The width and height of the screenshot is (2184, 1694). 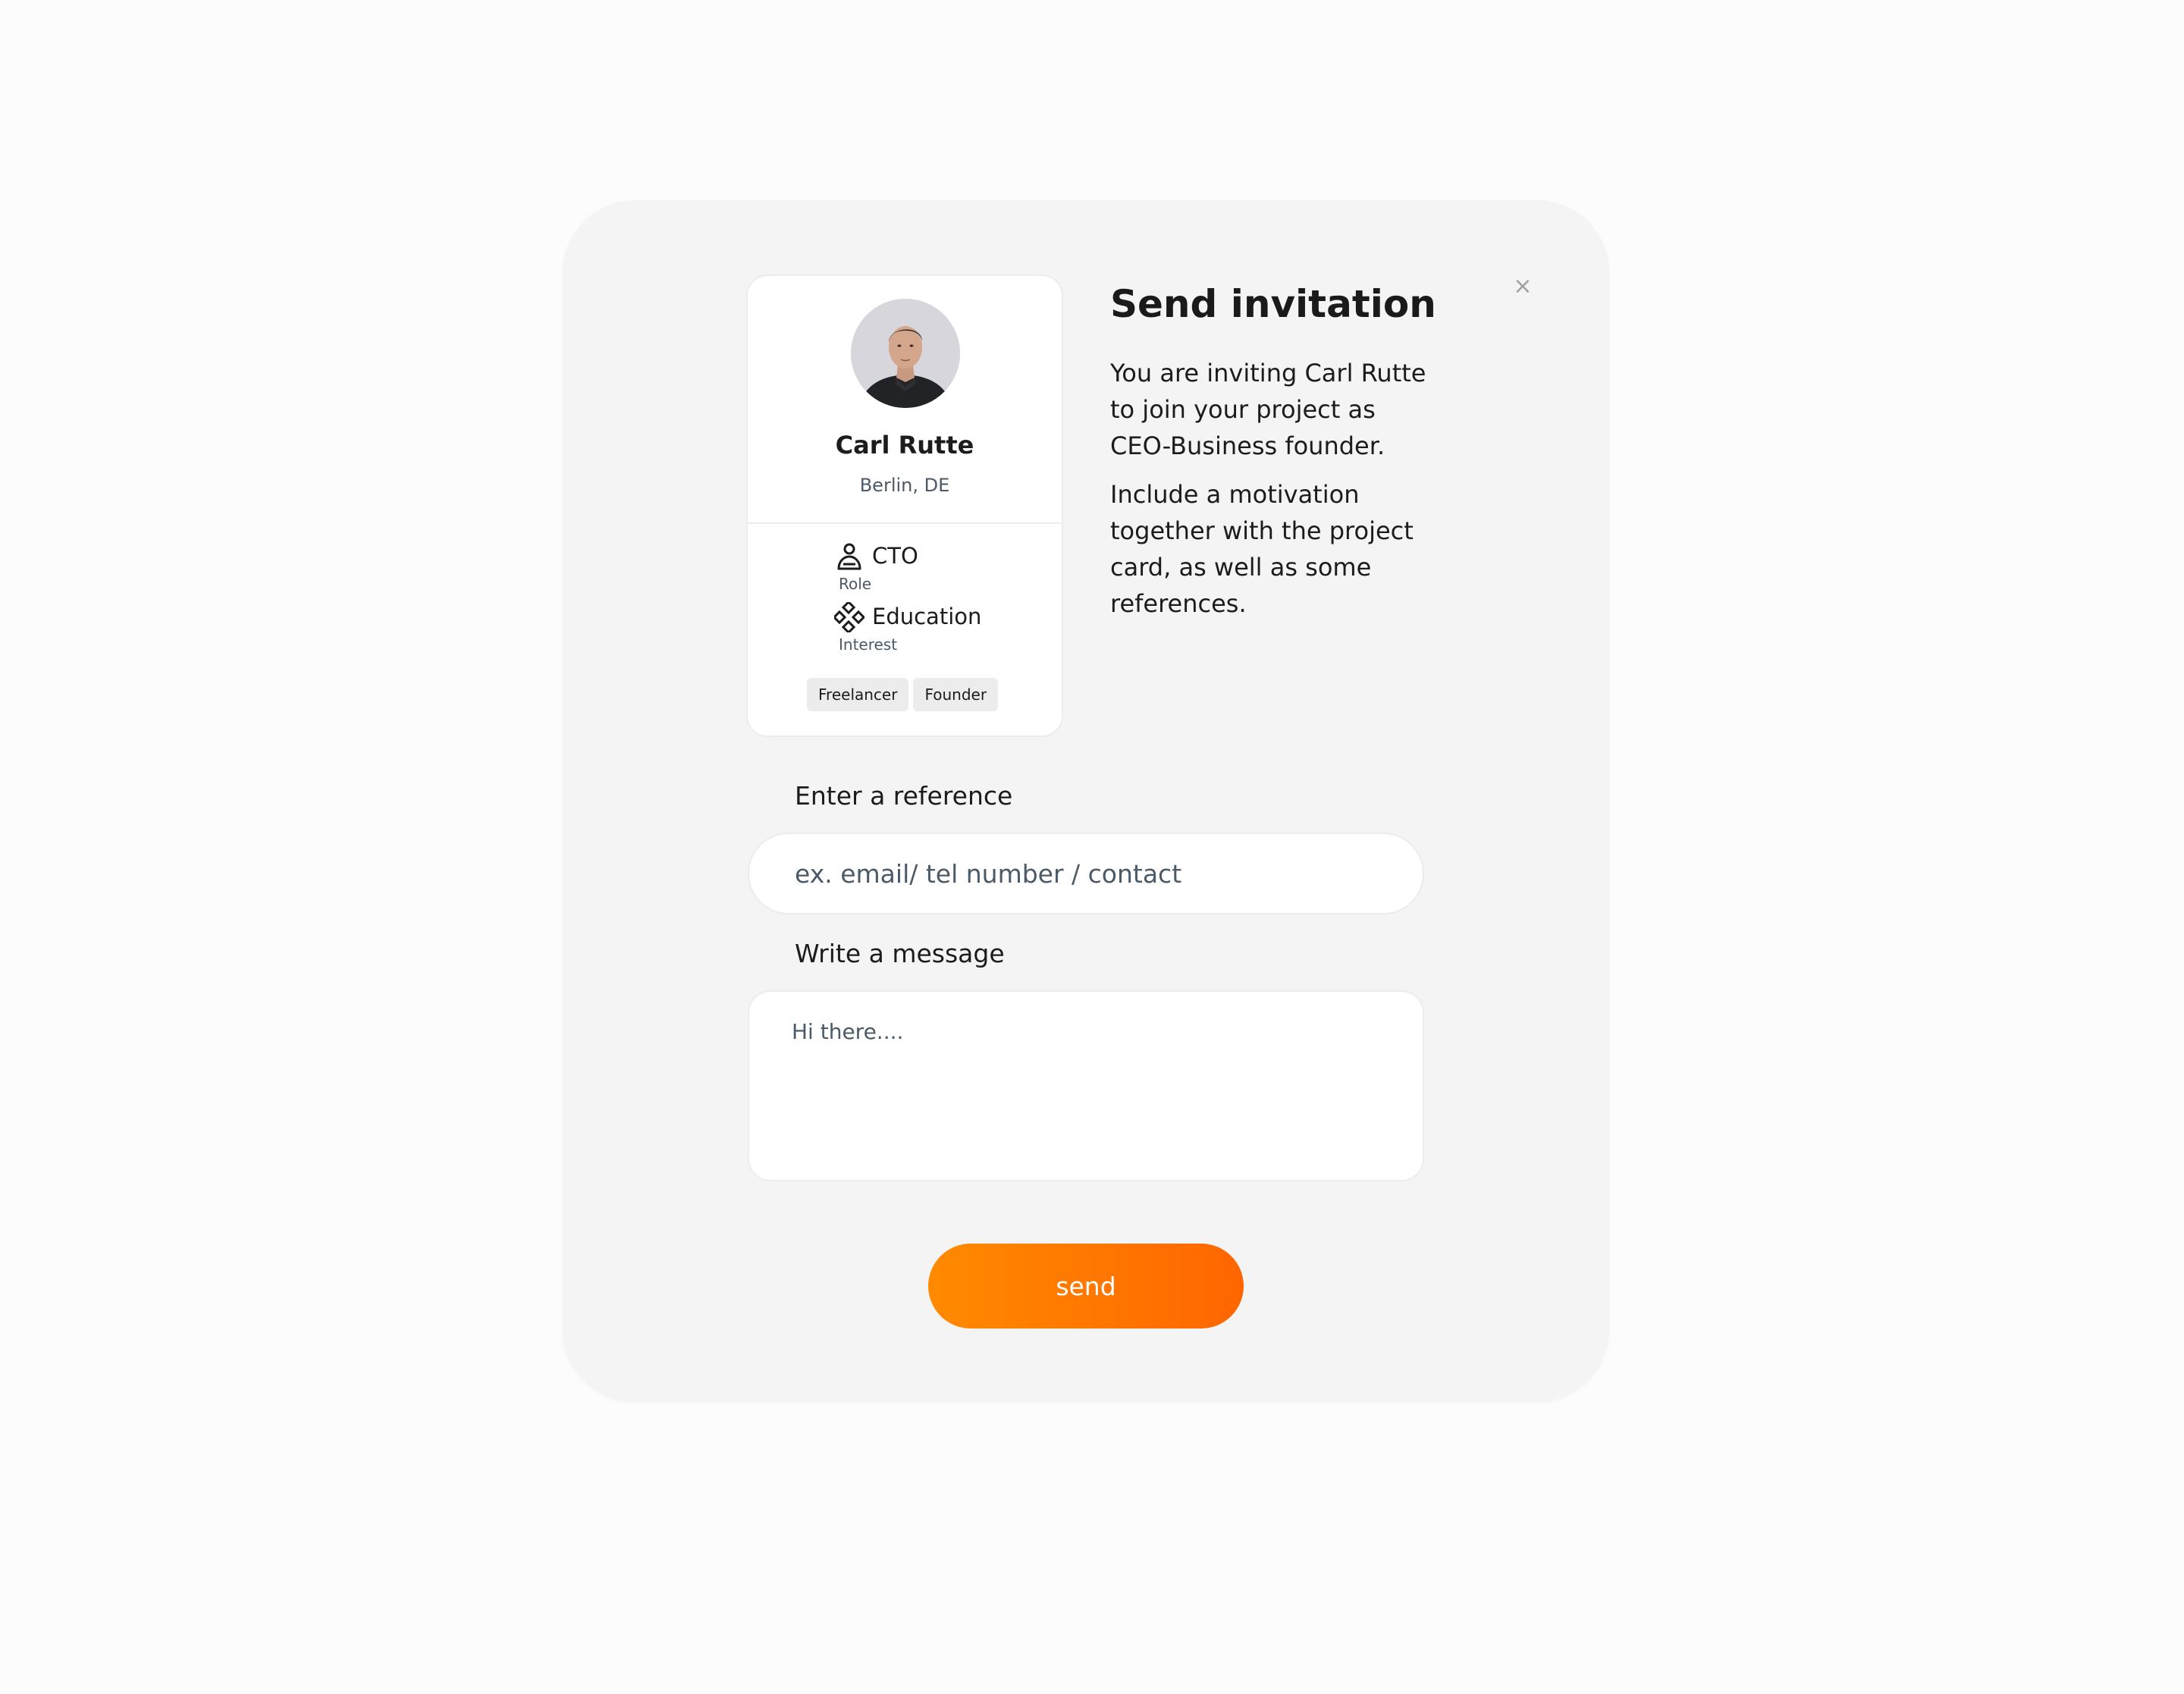 I want to click on message-textarea, so click(x=1086, y=1085).